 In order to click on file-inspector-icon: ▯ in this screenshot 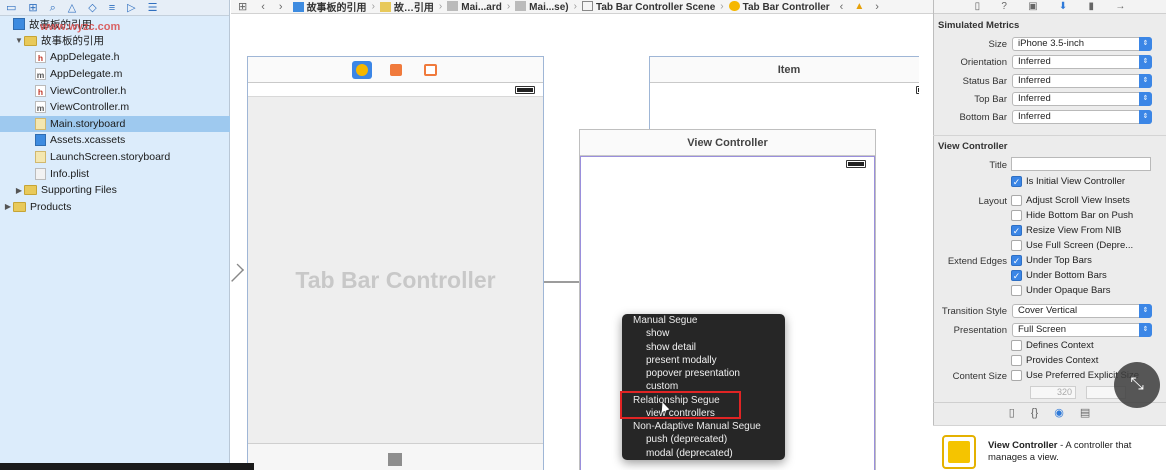, I will do `click(978, 6)`.